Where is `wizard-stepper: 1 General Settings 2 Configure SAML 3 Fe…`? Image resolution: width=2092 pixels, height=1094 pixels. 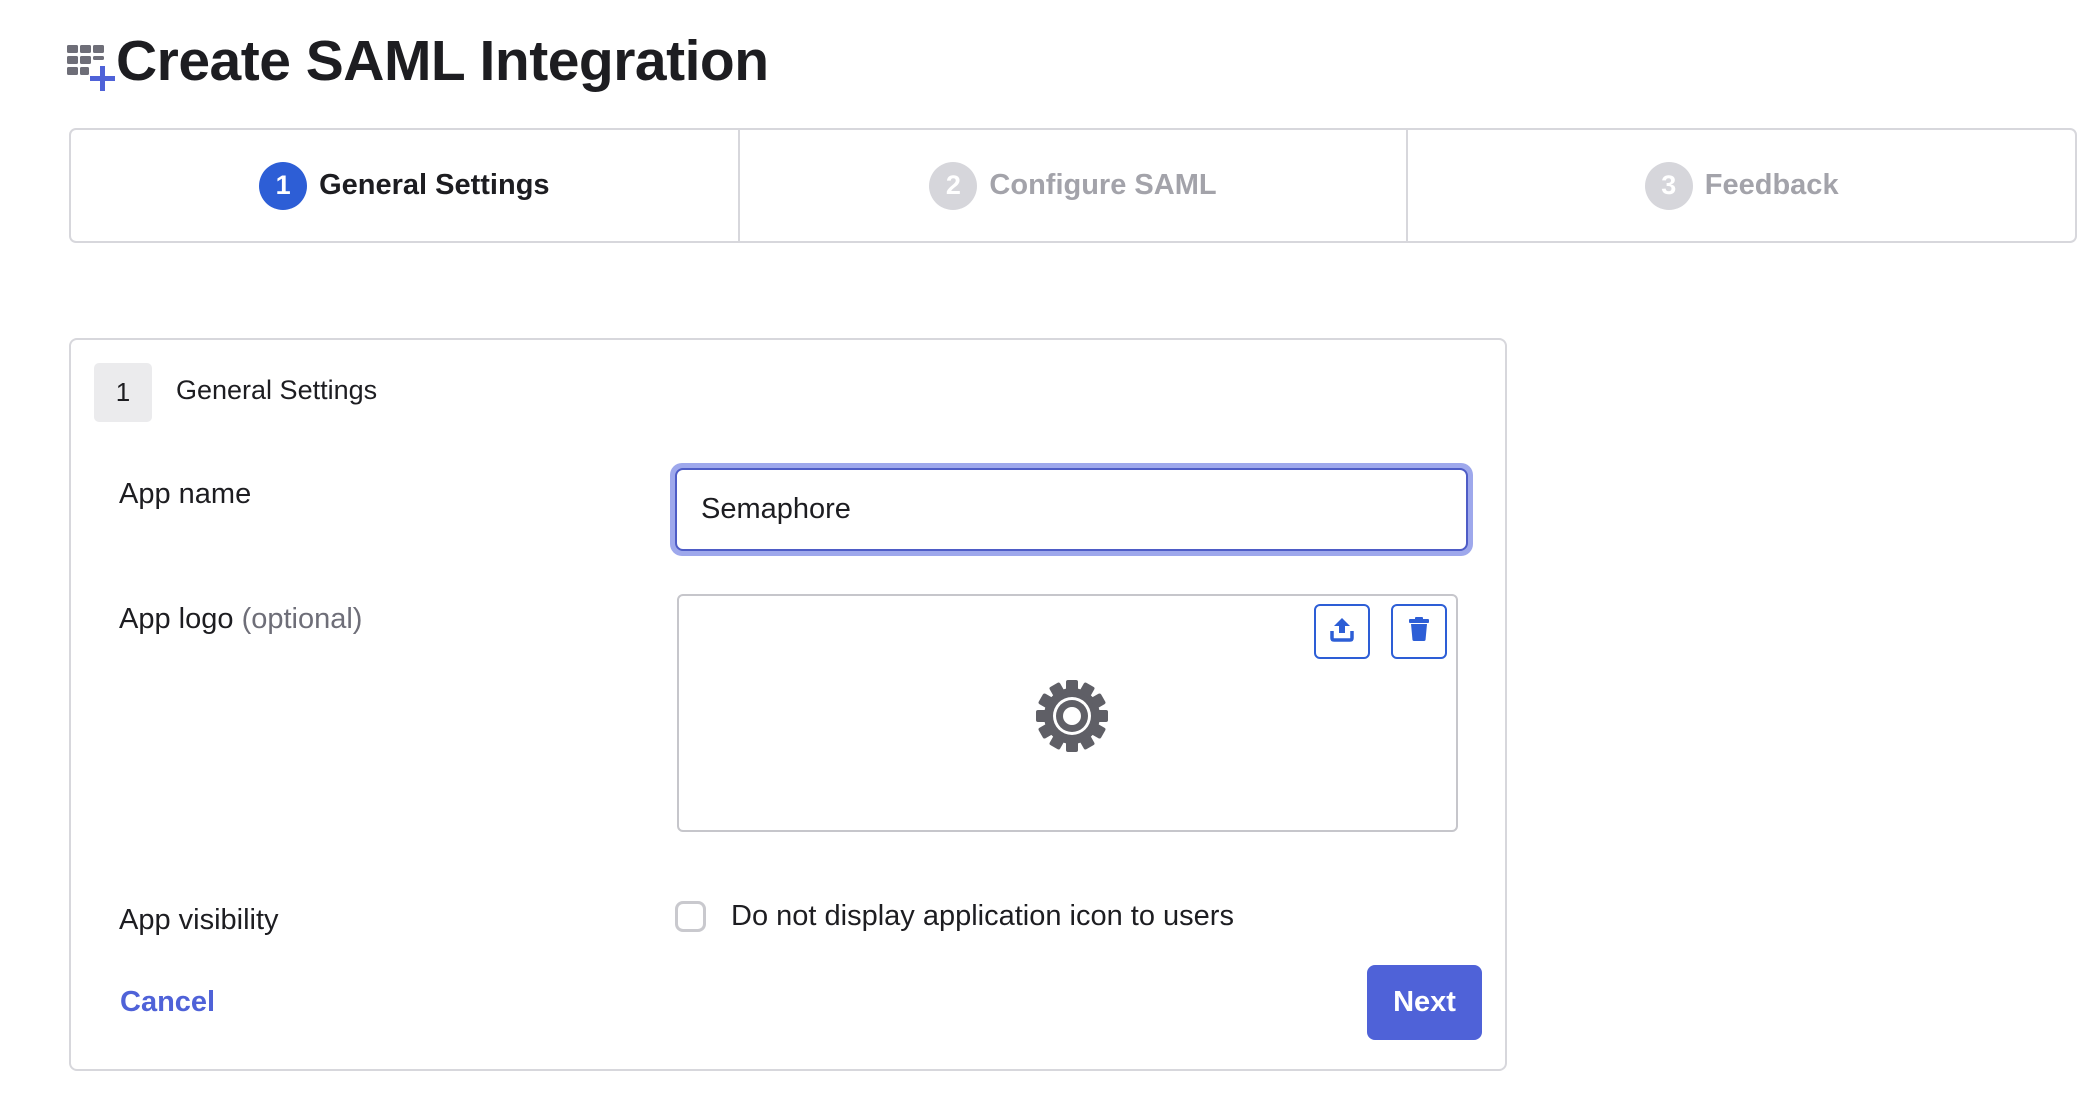
wizard-stepper: 1 General Settings 2 Configure SAML 3 Fe… is located at coordinates (1073, 185).